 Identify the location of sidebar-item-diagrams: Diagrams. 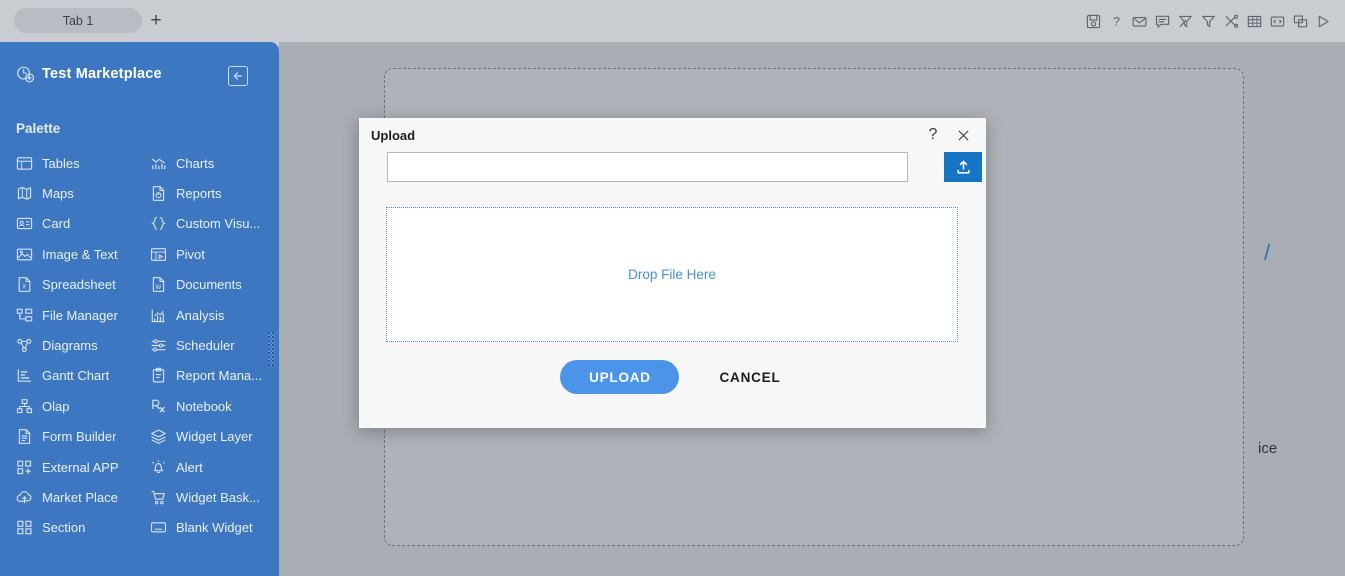
(81, 345).